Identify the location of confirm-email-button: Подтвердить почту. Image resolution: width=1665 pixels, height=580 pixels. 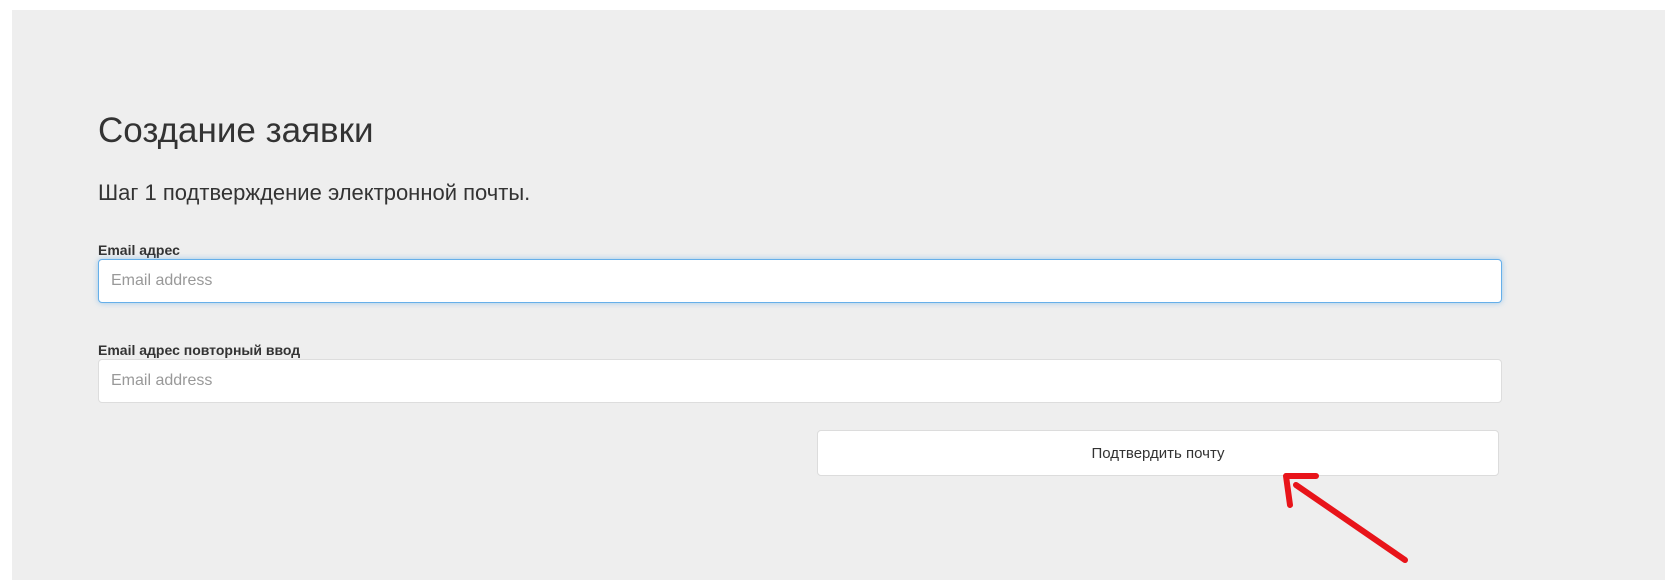
(1158, 453).